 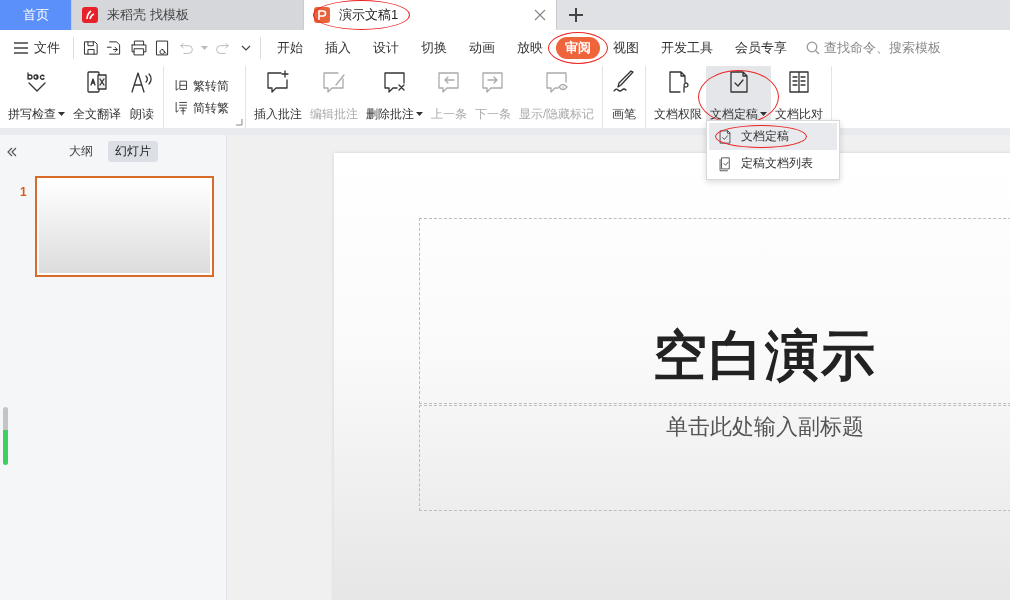 I want to click on ribbon-tab: 开始, so click(x=290, y=48).